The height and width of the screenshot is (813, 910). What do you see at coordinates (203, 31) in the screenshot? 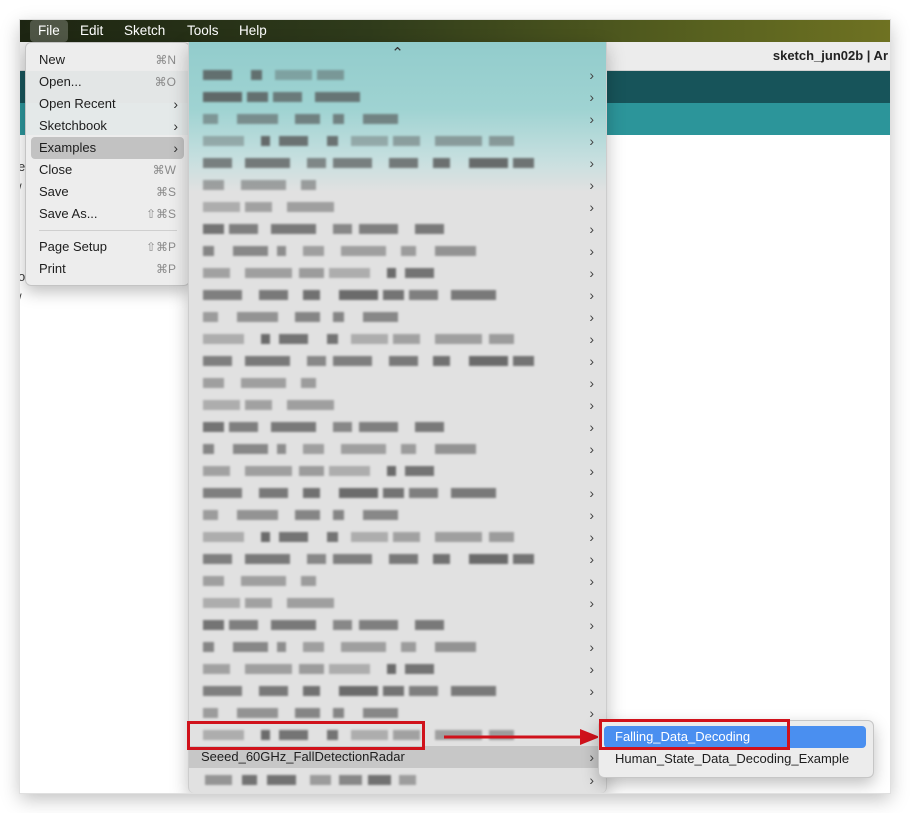
I see `menu-tools: Tools` at bounding box center [203, 31].